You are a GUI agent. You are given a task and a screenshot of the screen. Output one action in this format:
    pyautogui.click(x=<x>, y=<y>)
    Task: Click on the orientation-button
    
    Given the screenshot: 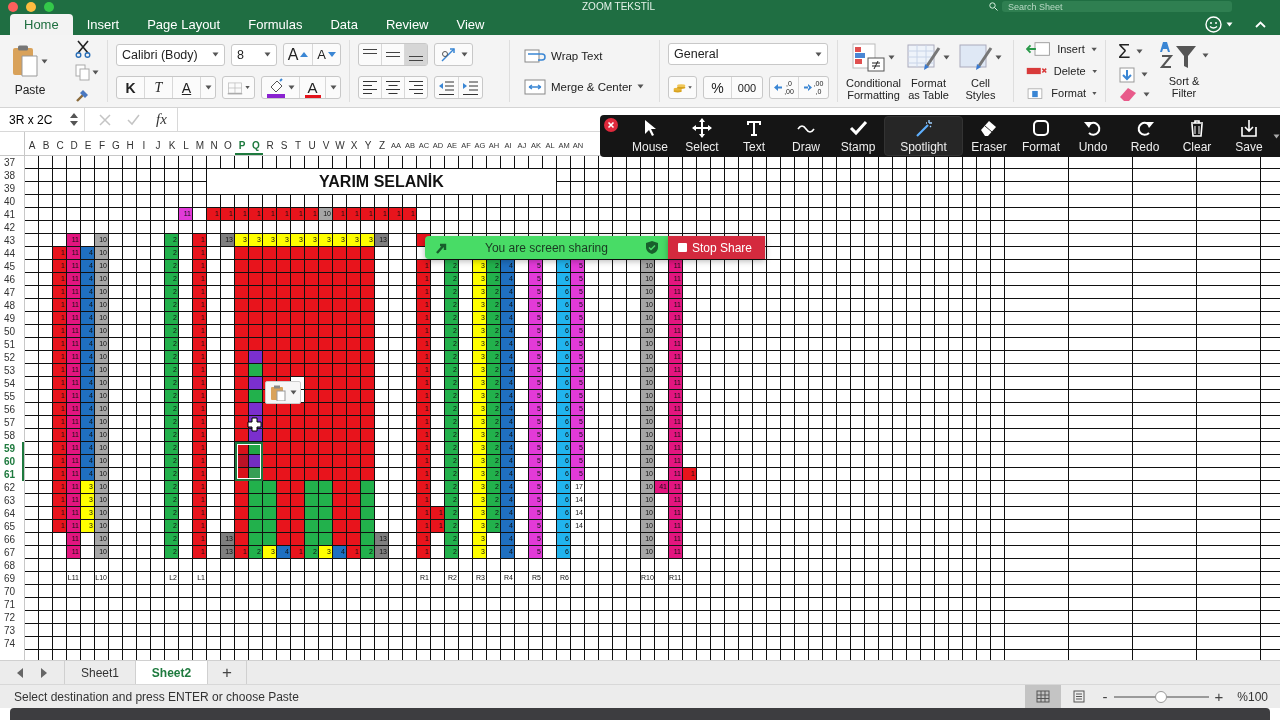 What is the action you would take?
    pyautogui.click(x=453, y=54)
    